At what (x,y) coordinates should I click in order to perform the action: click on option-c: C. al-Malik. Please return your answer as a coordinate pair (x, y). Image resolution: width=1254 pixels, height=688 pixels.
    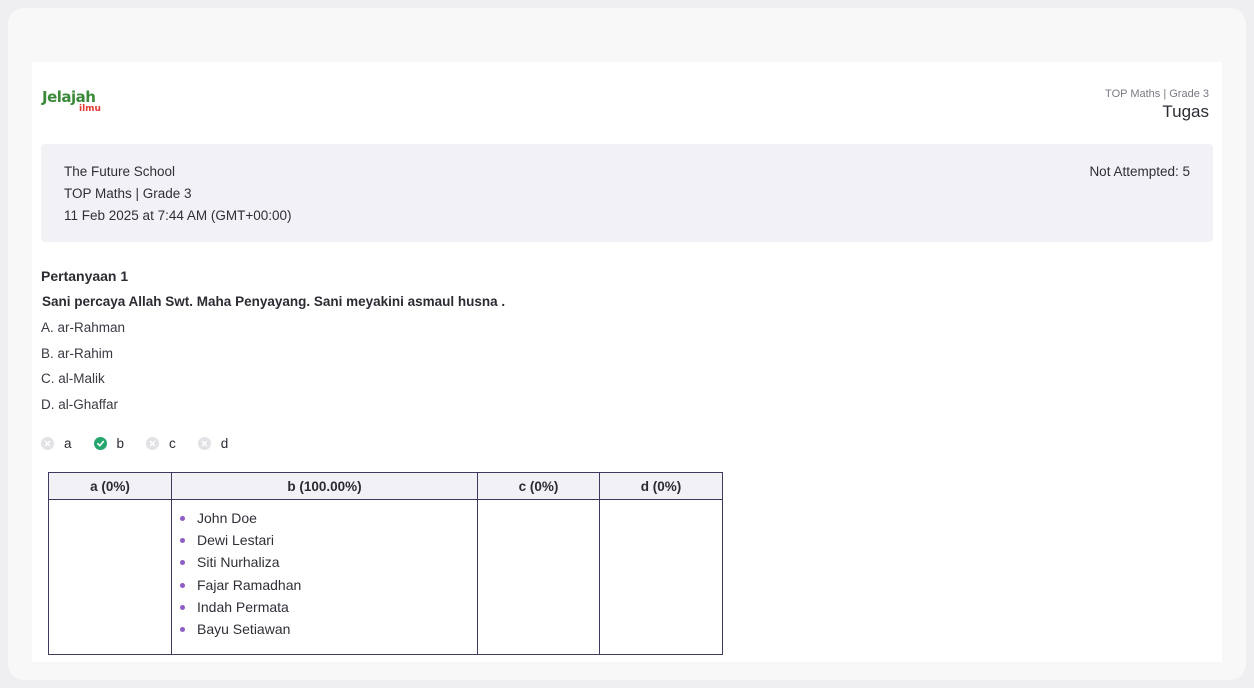
    Looking at the image, I should click on (73, 378).